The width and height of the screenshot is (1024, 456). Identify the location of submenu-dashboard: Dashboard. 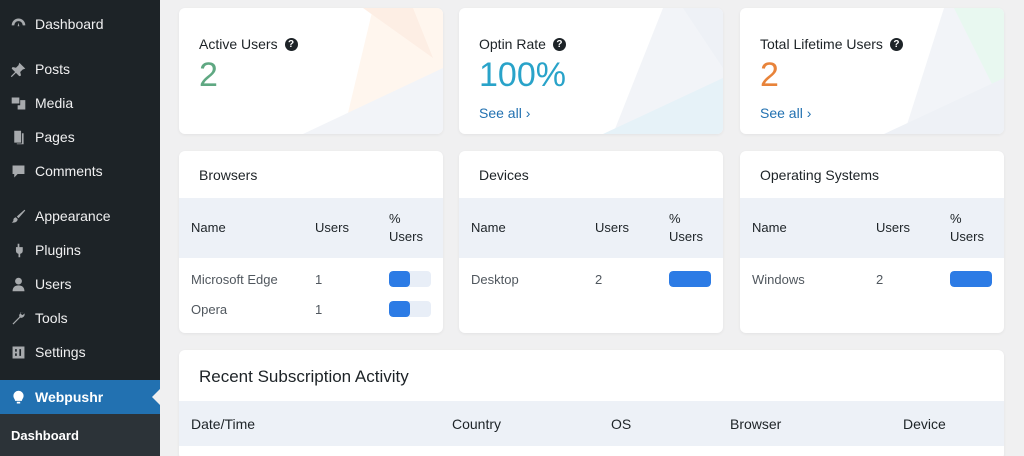
(80, 435).